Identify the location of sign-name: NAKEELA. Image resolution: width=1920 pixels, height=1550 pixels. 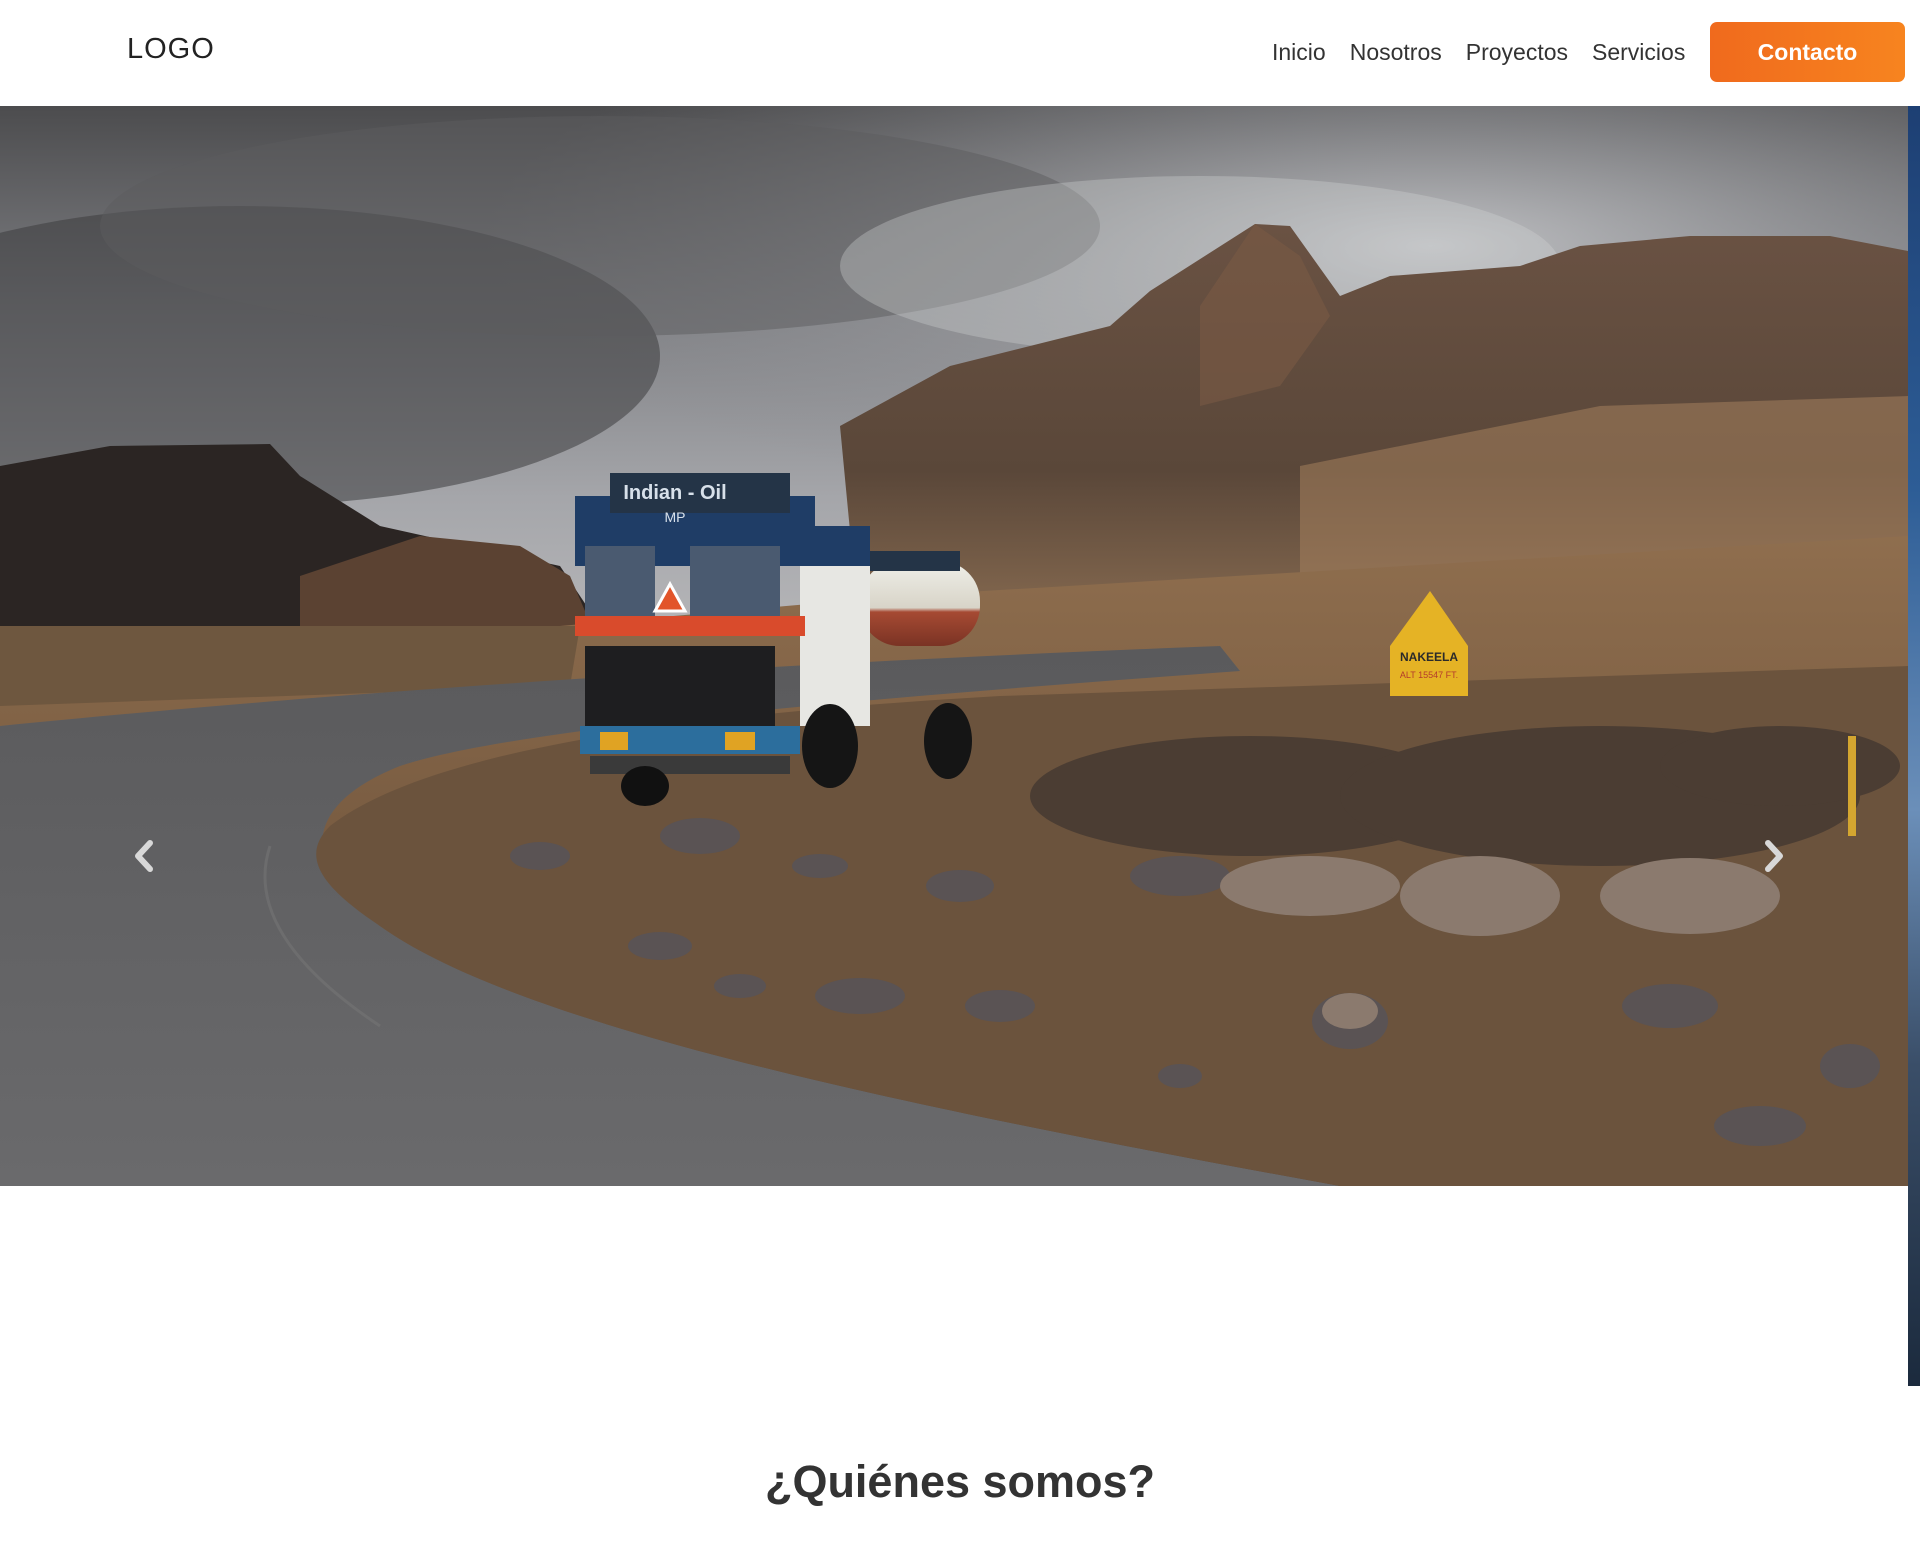
(1429, 657).